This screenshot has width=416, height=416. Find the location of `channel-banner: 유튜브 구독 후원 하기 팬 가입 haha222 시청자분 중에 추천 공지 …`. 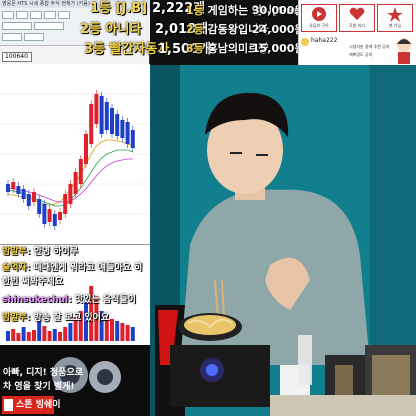

channel-banner: 유튜브 구독 후원 하기 팬 가입 haha222 시청자분 중에 추천 공지 … is located at coordinates (357, 32).